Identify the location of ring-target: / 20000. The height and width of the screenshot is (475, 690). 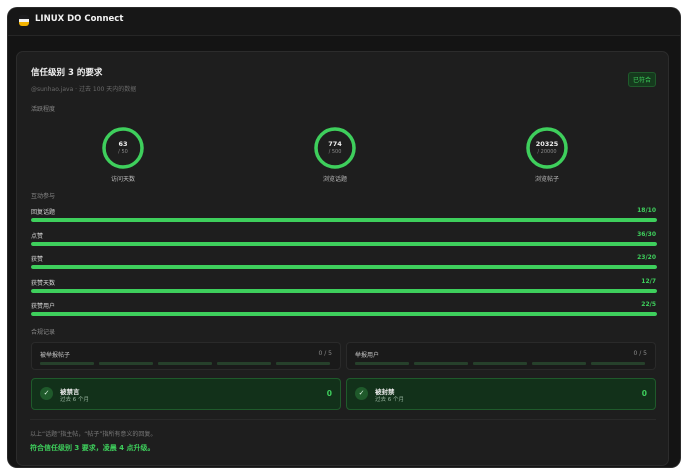
(547, 152).